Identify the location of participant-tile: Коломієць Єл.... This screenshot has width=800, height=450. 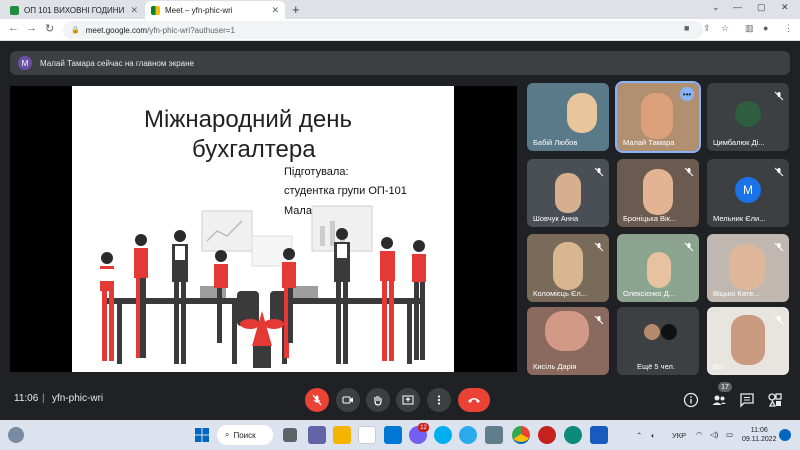
(568, 268).